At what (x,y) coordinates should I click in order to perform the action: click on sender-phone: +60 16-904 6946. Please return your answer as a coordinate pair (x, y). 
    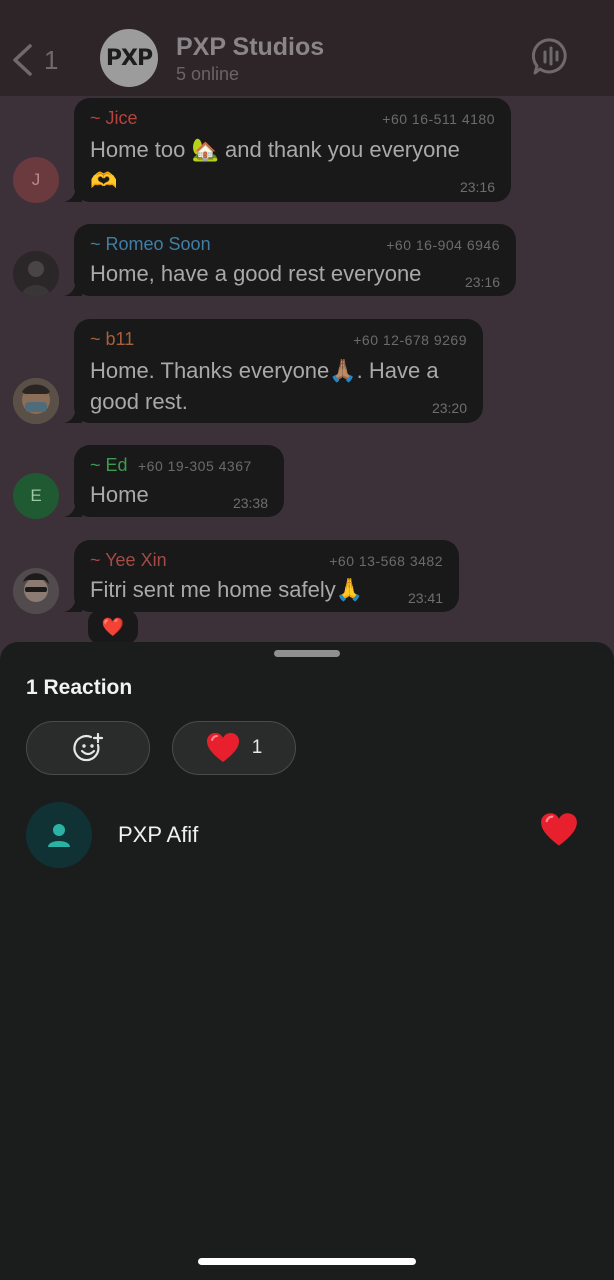
    Looking at the image, I should click on (443, 245).